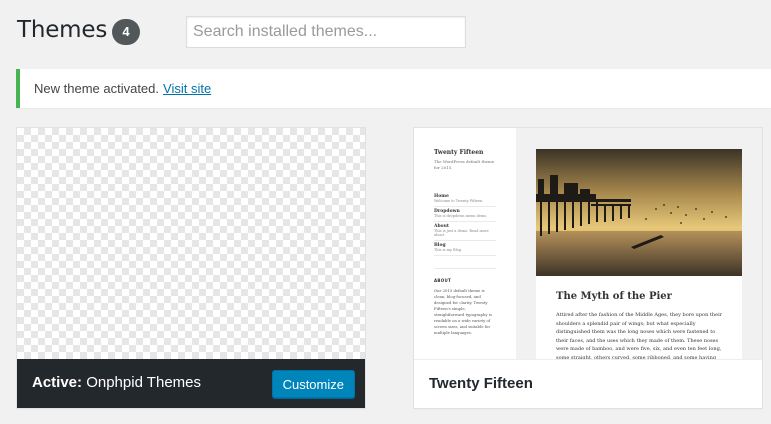 This screenshot has width=771, height=424. I want to click on menu-item-sub: This is dropdown menu demo., so click(461, 216).